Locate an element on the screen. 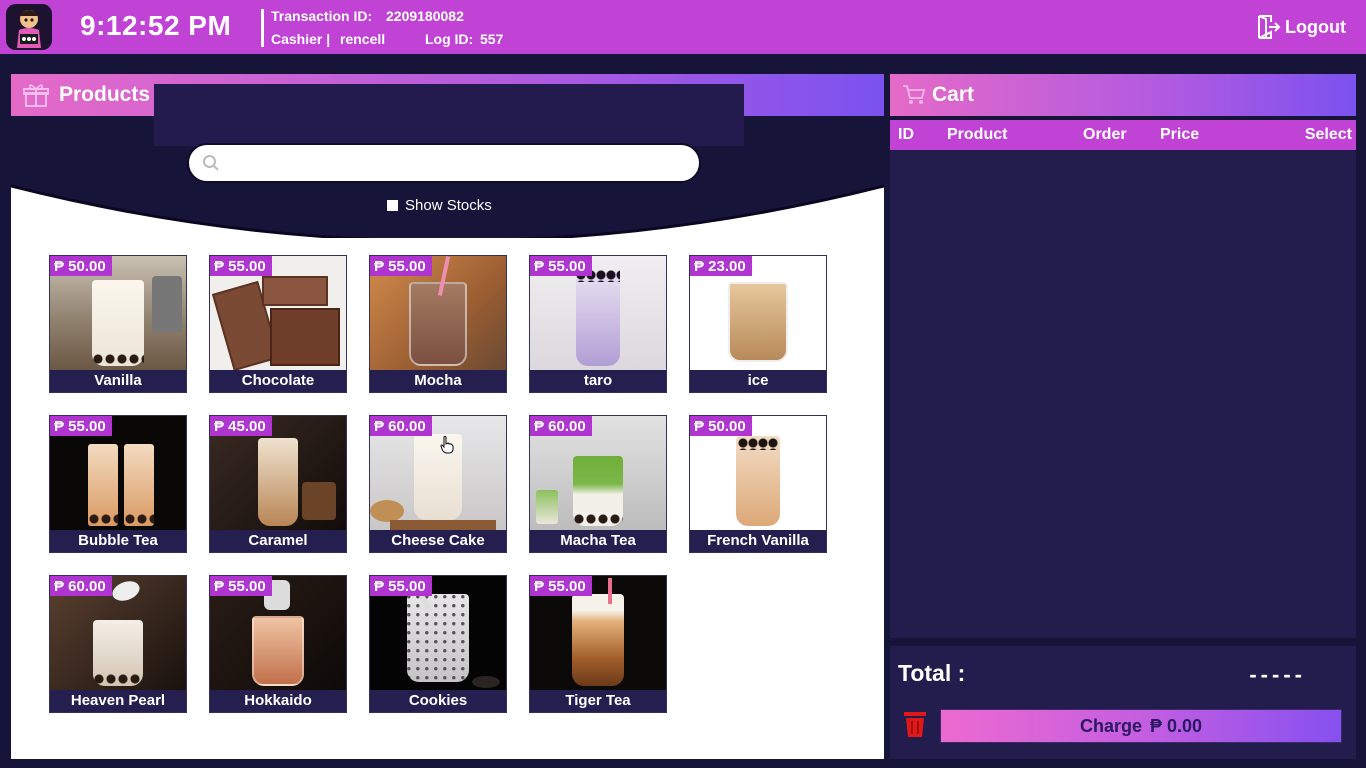 The width and height of the screenshot is (1366, 768). products-title: Products is located at coordinates (105, 94).